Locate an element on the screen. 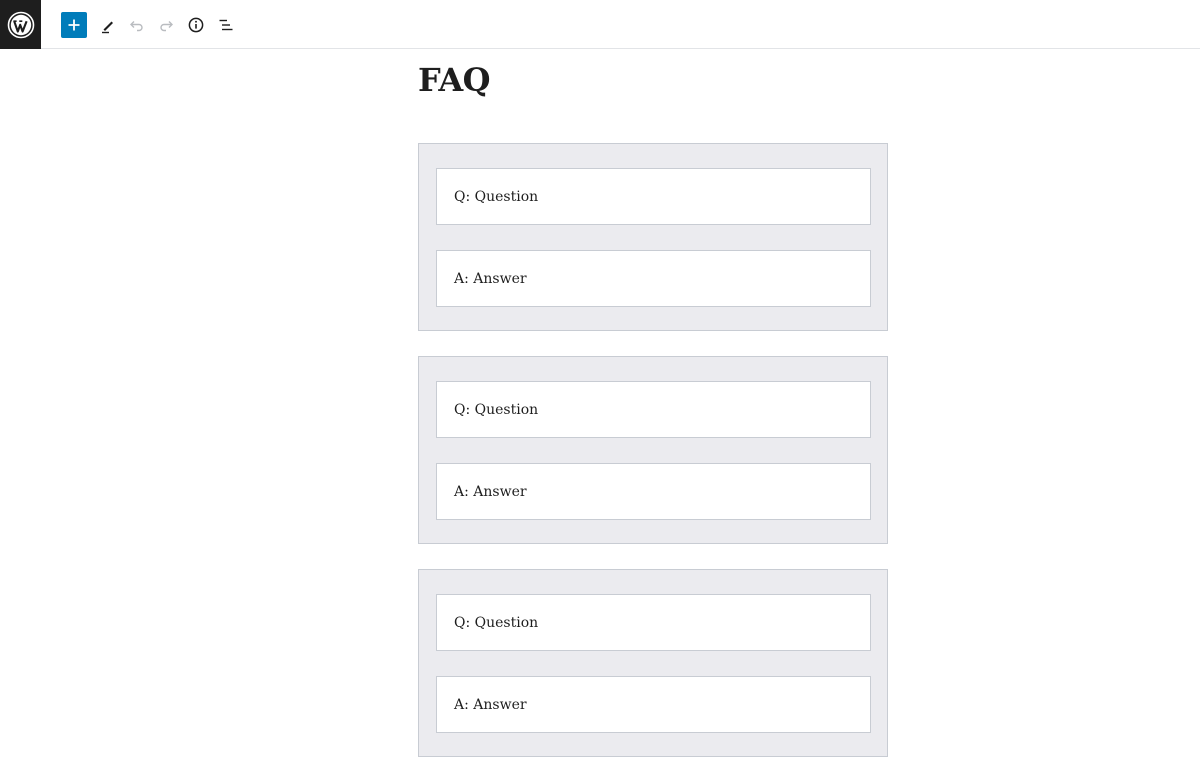 The height and width of the screenshot is (757, 1200). editor-toolbar is located at coordinates (600, 24).